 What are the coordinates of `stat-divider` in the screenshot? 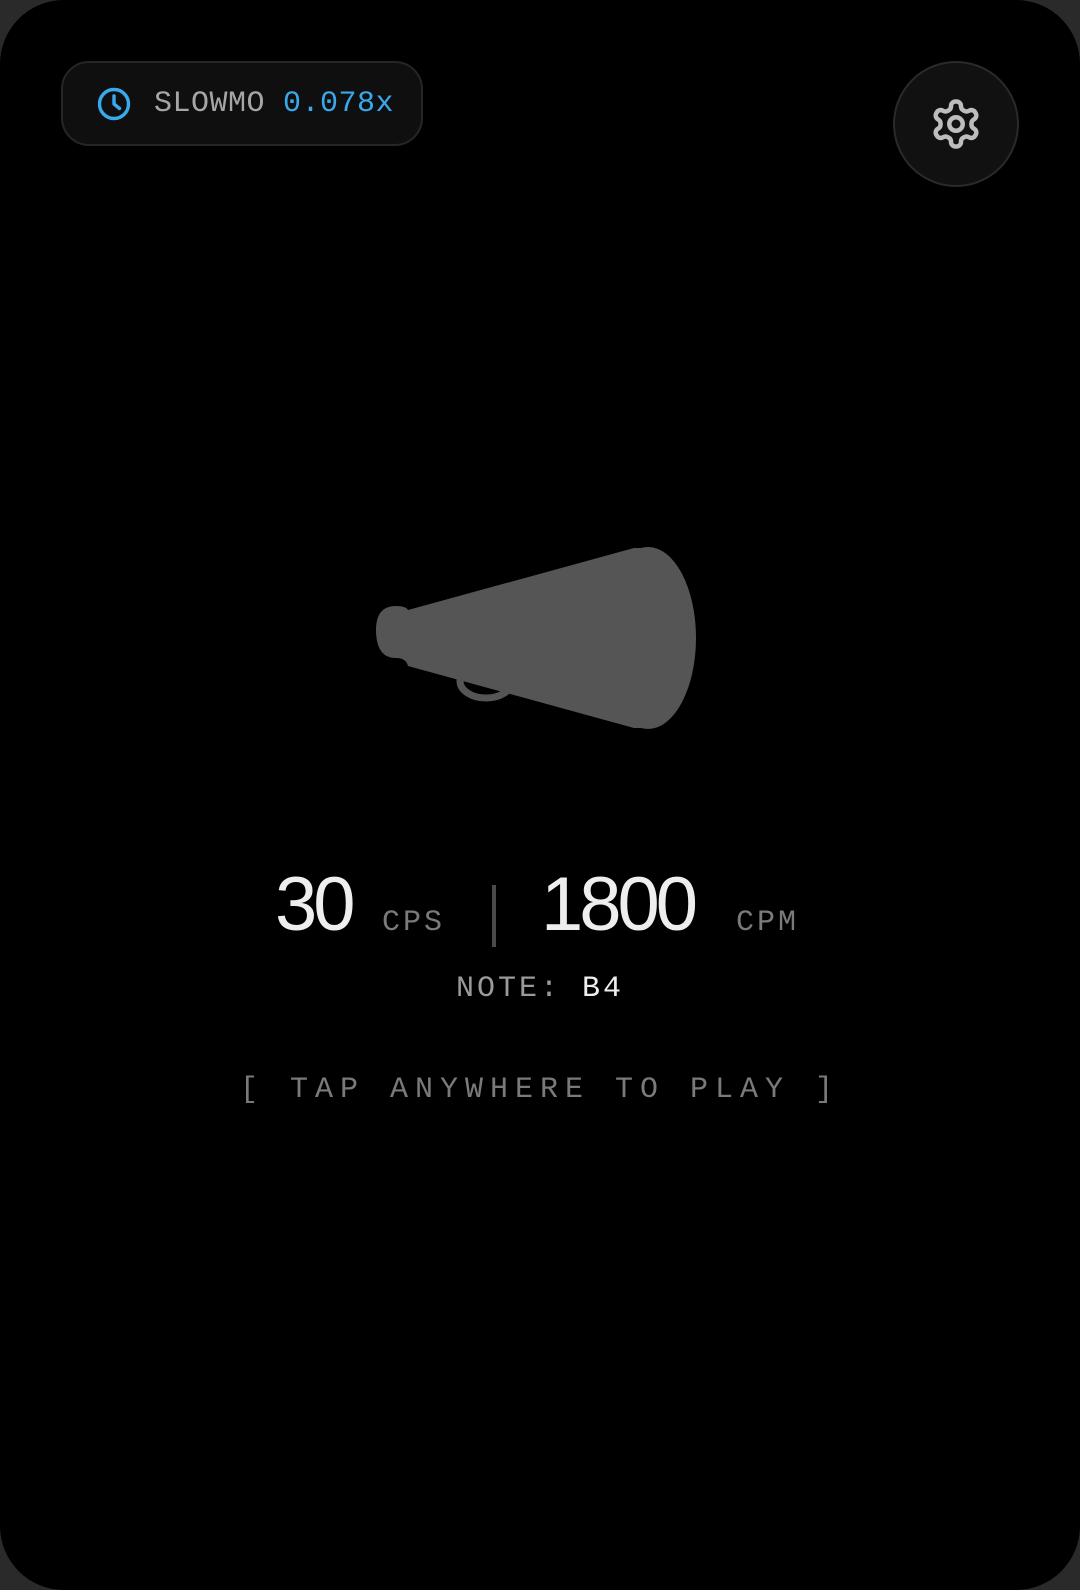 It's located at (494, 916).